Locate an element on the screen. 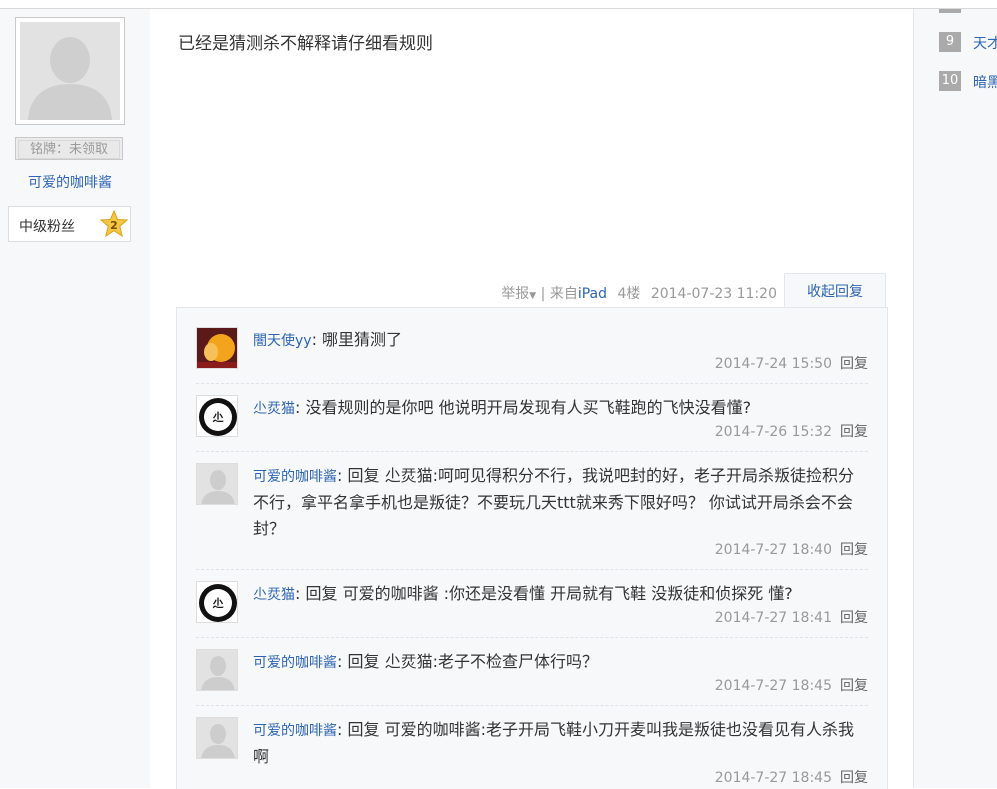  level-number: 2 is located at coordinates (114, 225).